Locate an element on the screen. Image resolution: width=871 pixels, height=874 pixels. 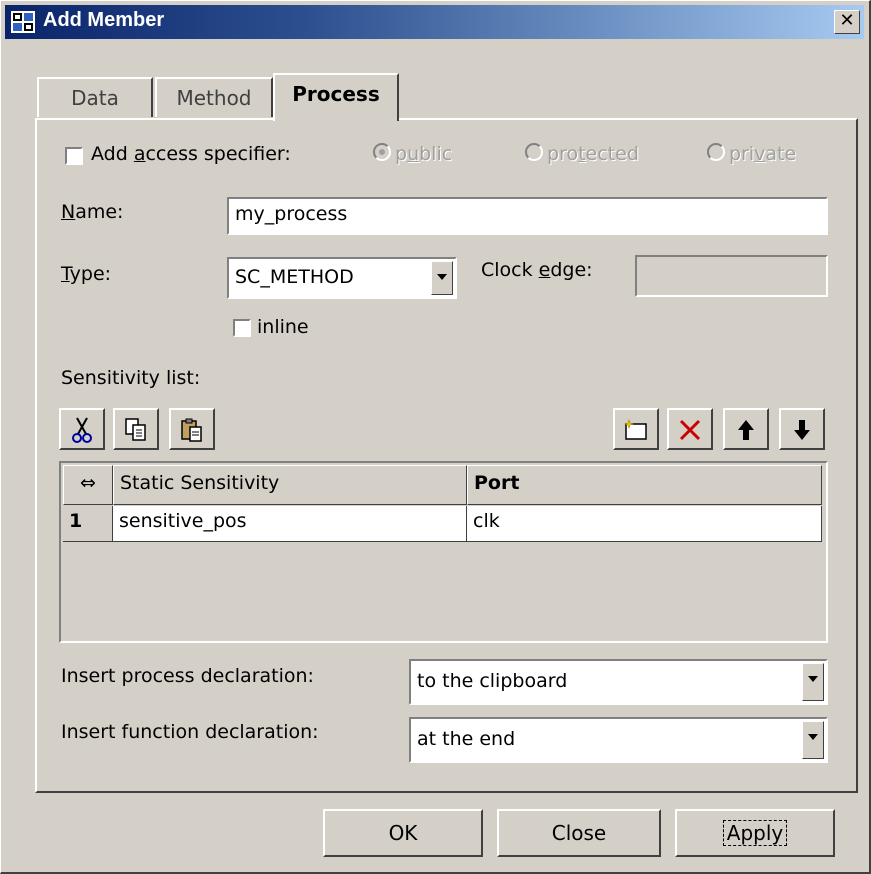
paste-icon is located at coordinates (191, 430).